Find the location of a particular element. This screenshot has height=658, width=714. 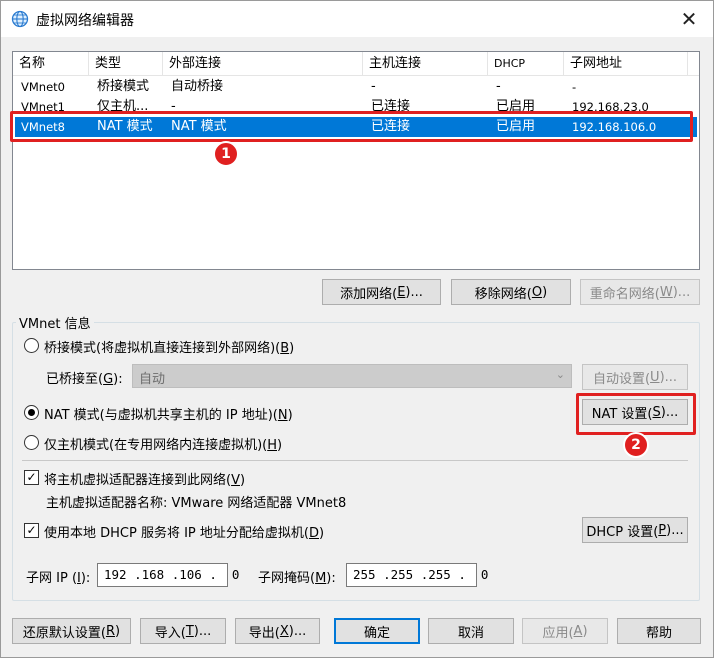

close-icon: ✕ is located at coordinates (689, 19).